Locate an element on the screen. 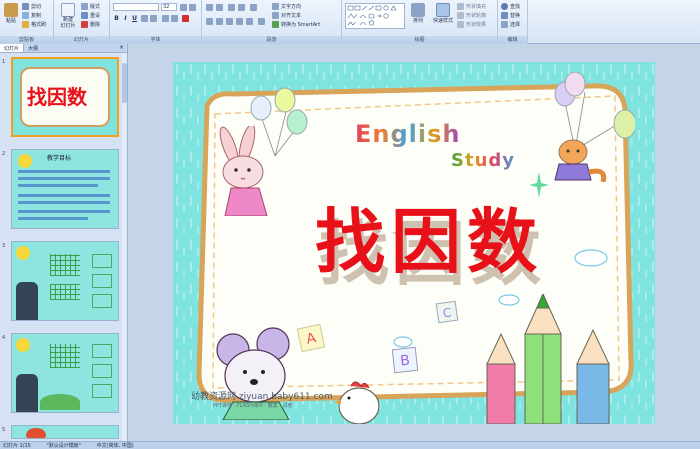 The height and width of the screenshot is (449, 700). shape-fill-button: 形状填充 is located at coordinates (471, 6).